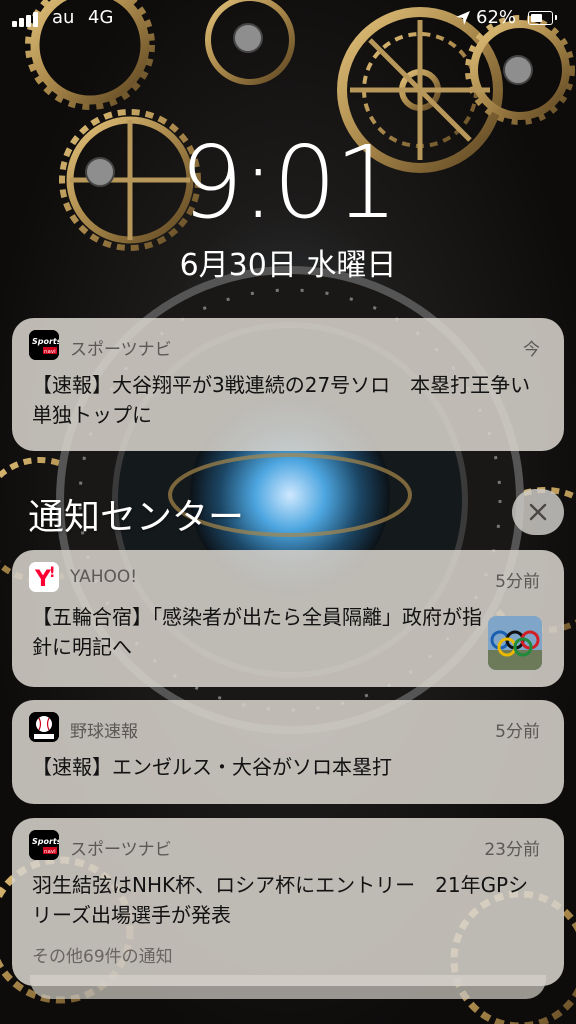 This screenshot has height=1024, width=576. Describe the element at coordinates (463, 18) in the screenshot. I see `location-arrow-icon` at that location.